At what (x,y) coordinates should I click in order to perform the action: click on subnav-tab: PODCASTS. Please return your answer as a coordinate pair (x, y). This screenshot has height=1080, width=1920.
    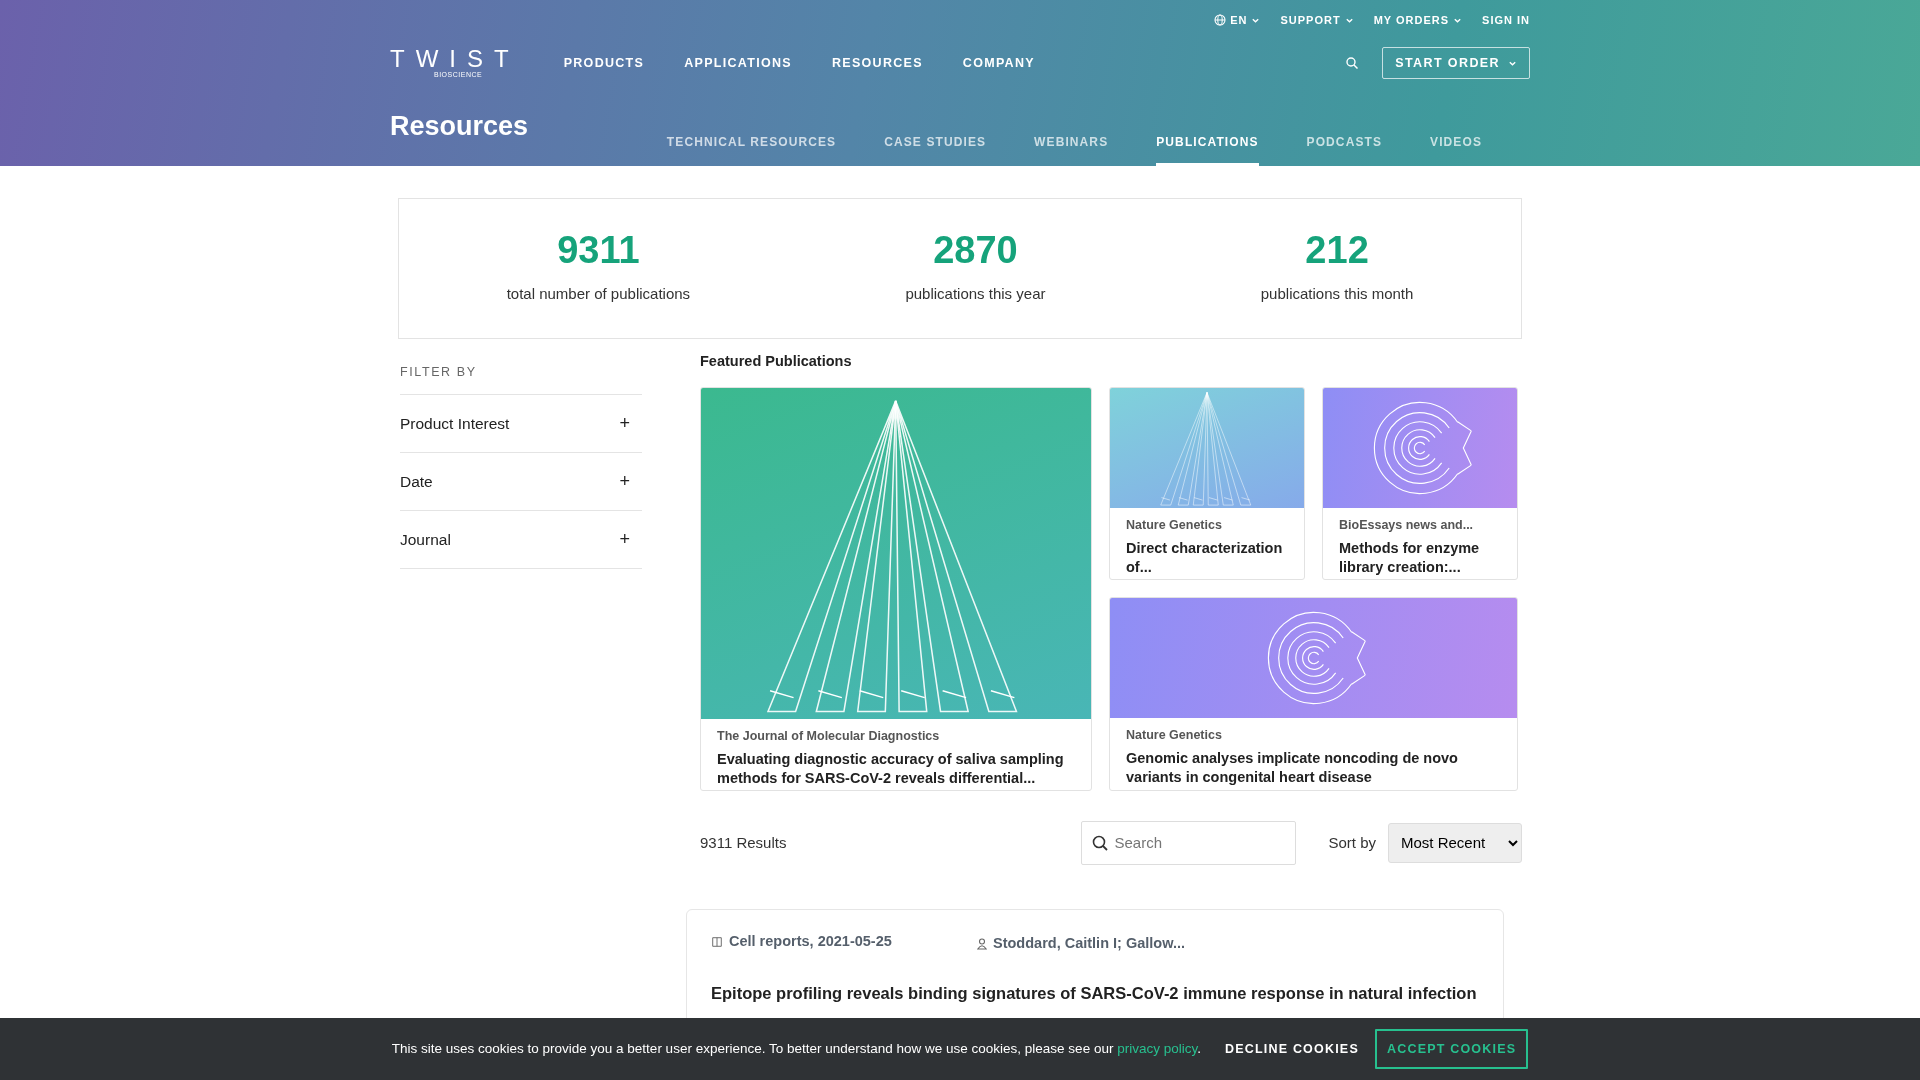
    Looking at the image, I should click on (1344, 144).